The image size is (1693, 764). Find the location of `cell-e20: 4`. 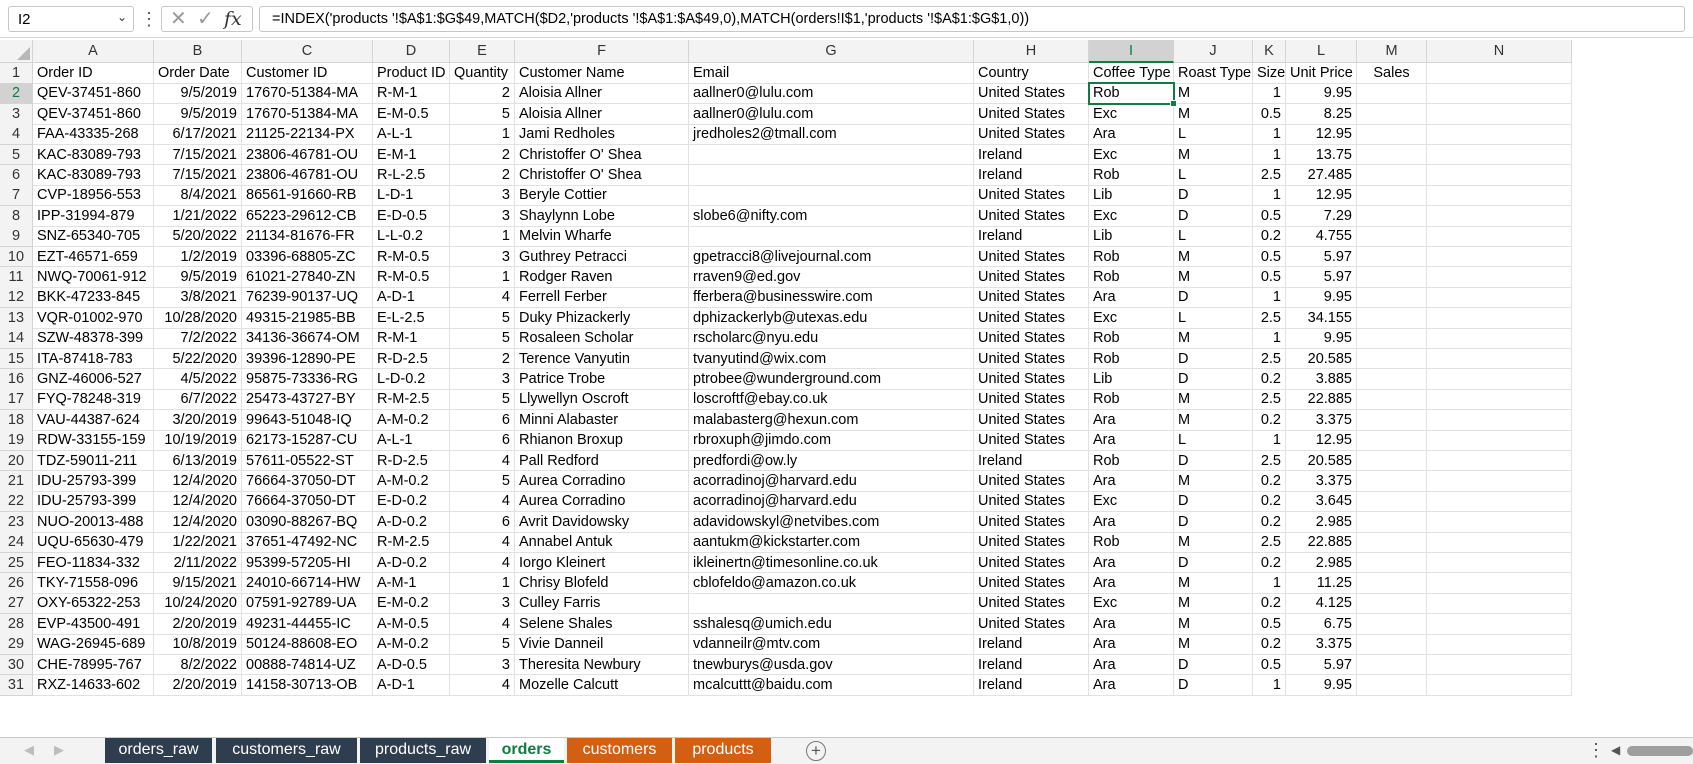

cell-e20: 4 is located at coordinates (482, 461).